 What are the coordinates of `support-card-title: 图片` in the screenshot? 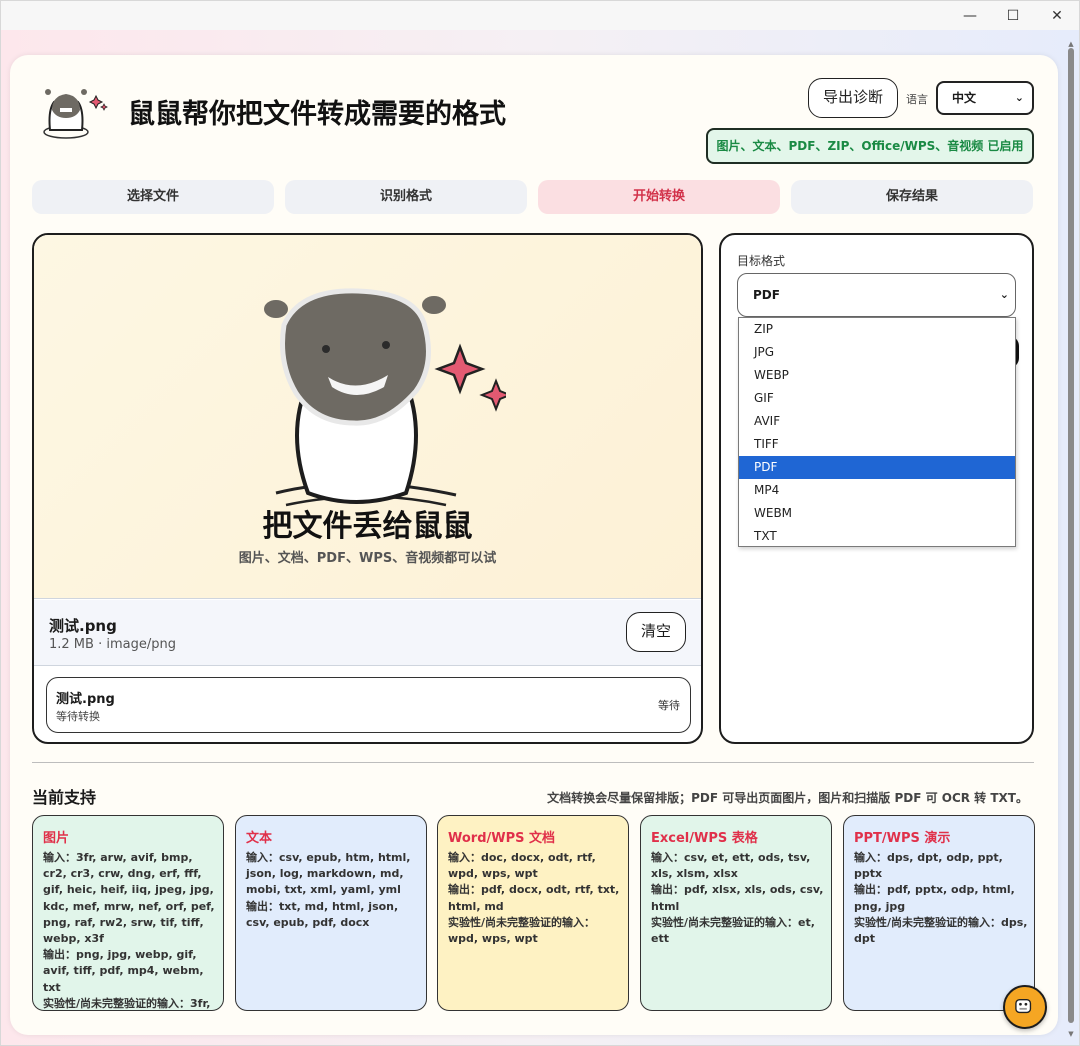 It's located at (56, 838).